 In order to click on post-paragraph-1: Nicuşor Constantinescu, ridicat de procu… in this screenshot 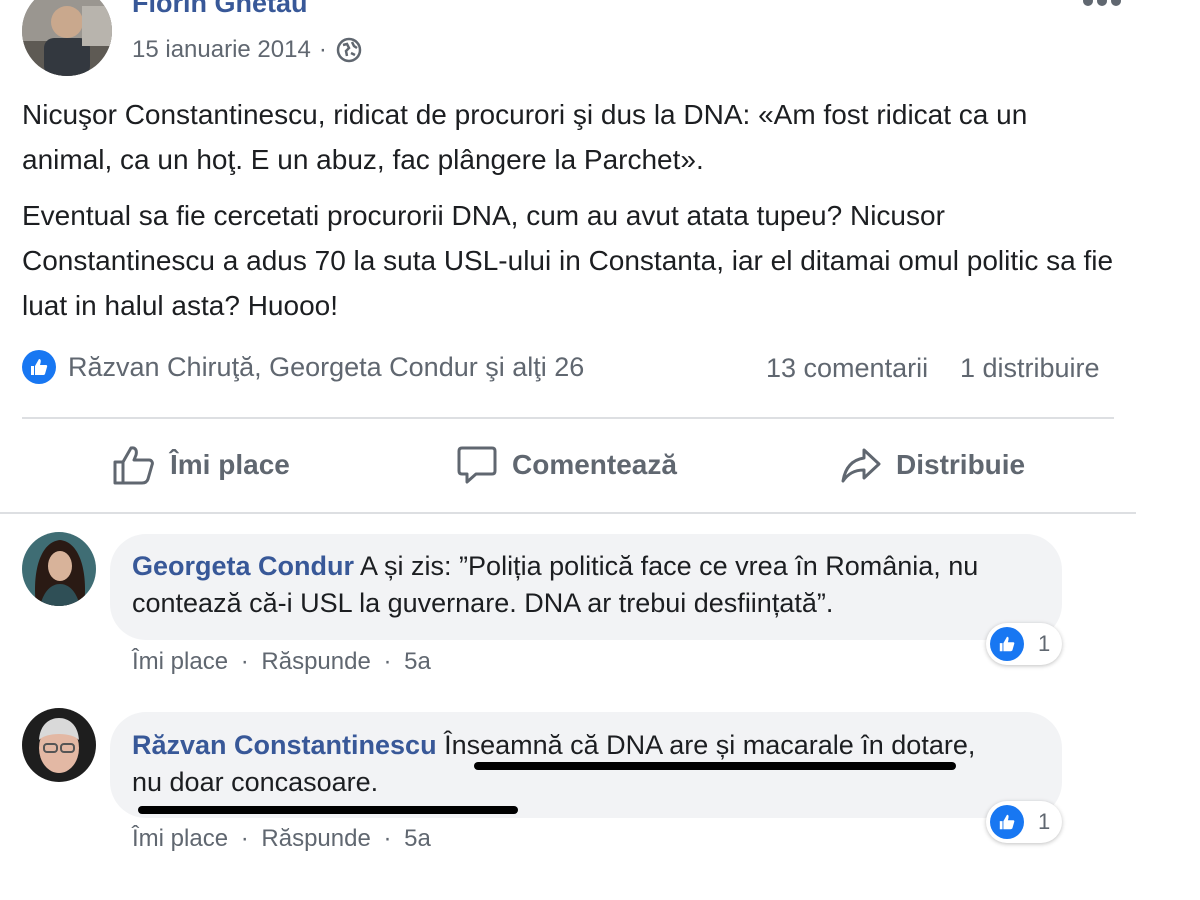, I will do `click(525, 137)`.